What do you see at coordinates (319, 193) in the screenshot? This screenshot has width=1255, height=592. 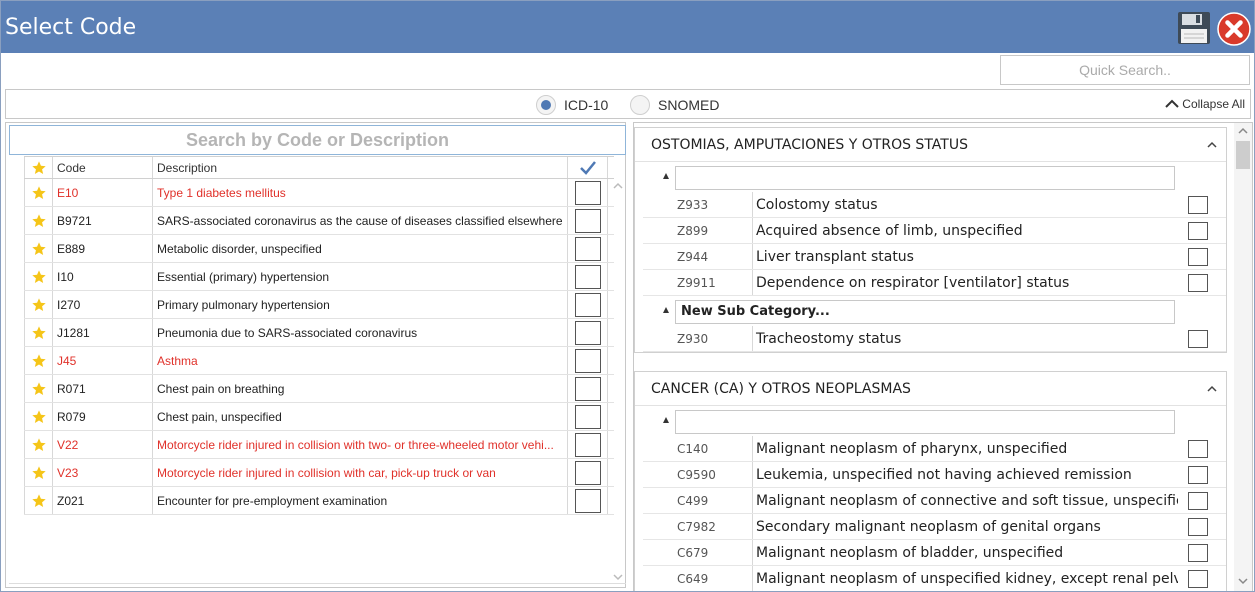 I see `table-row: E10 Type 1 diabetes mellitus` at bounding box center [319, 193].